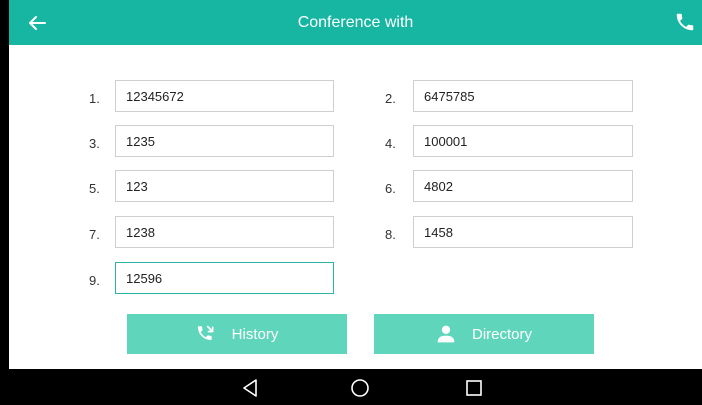 The width and height of the screenshot is (702, 405). Describe the element at coordinates (94, 234) in the screenshot. I see `field-7-label: 7.` at that location.